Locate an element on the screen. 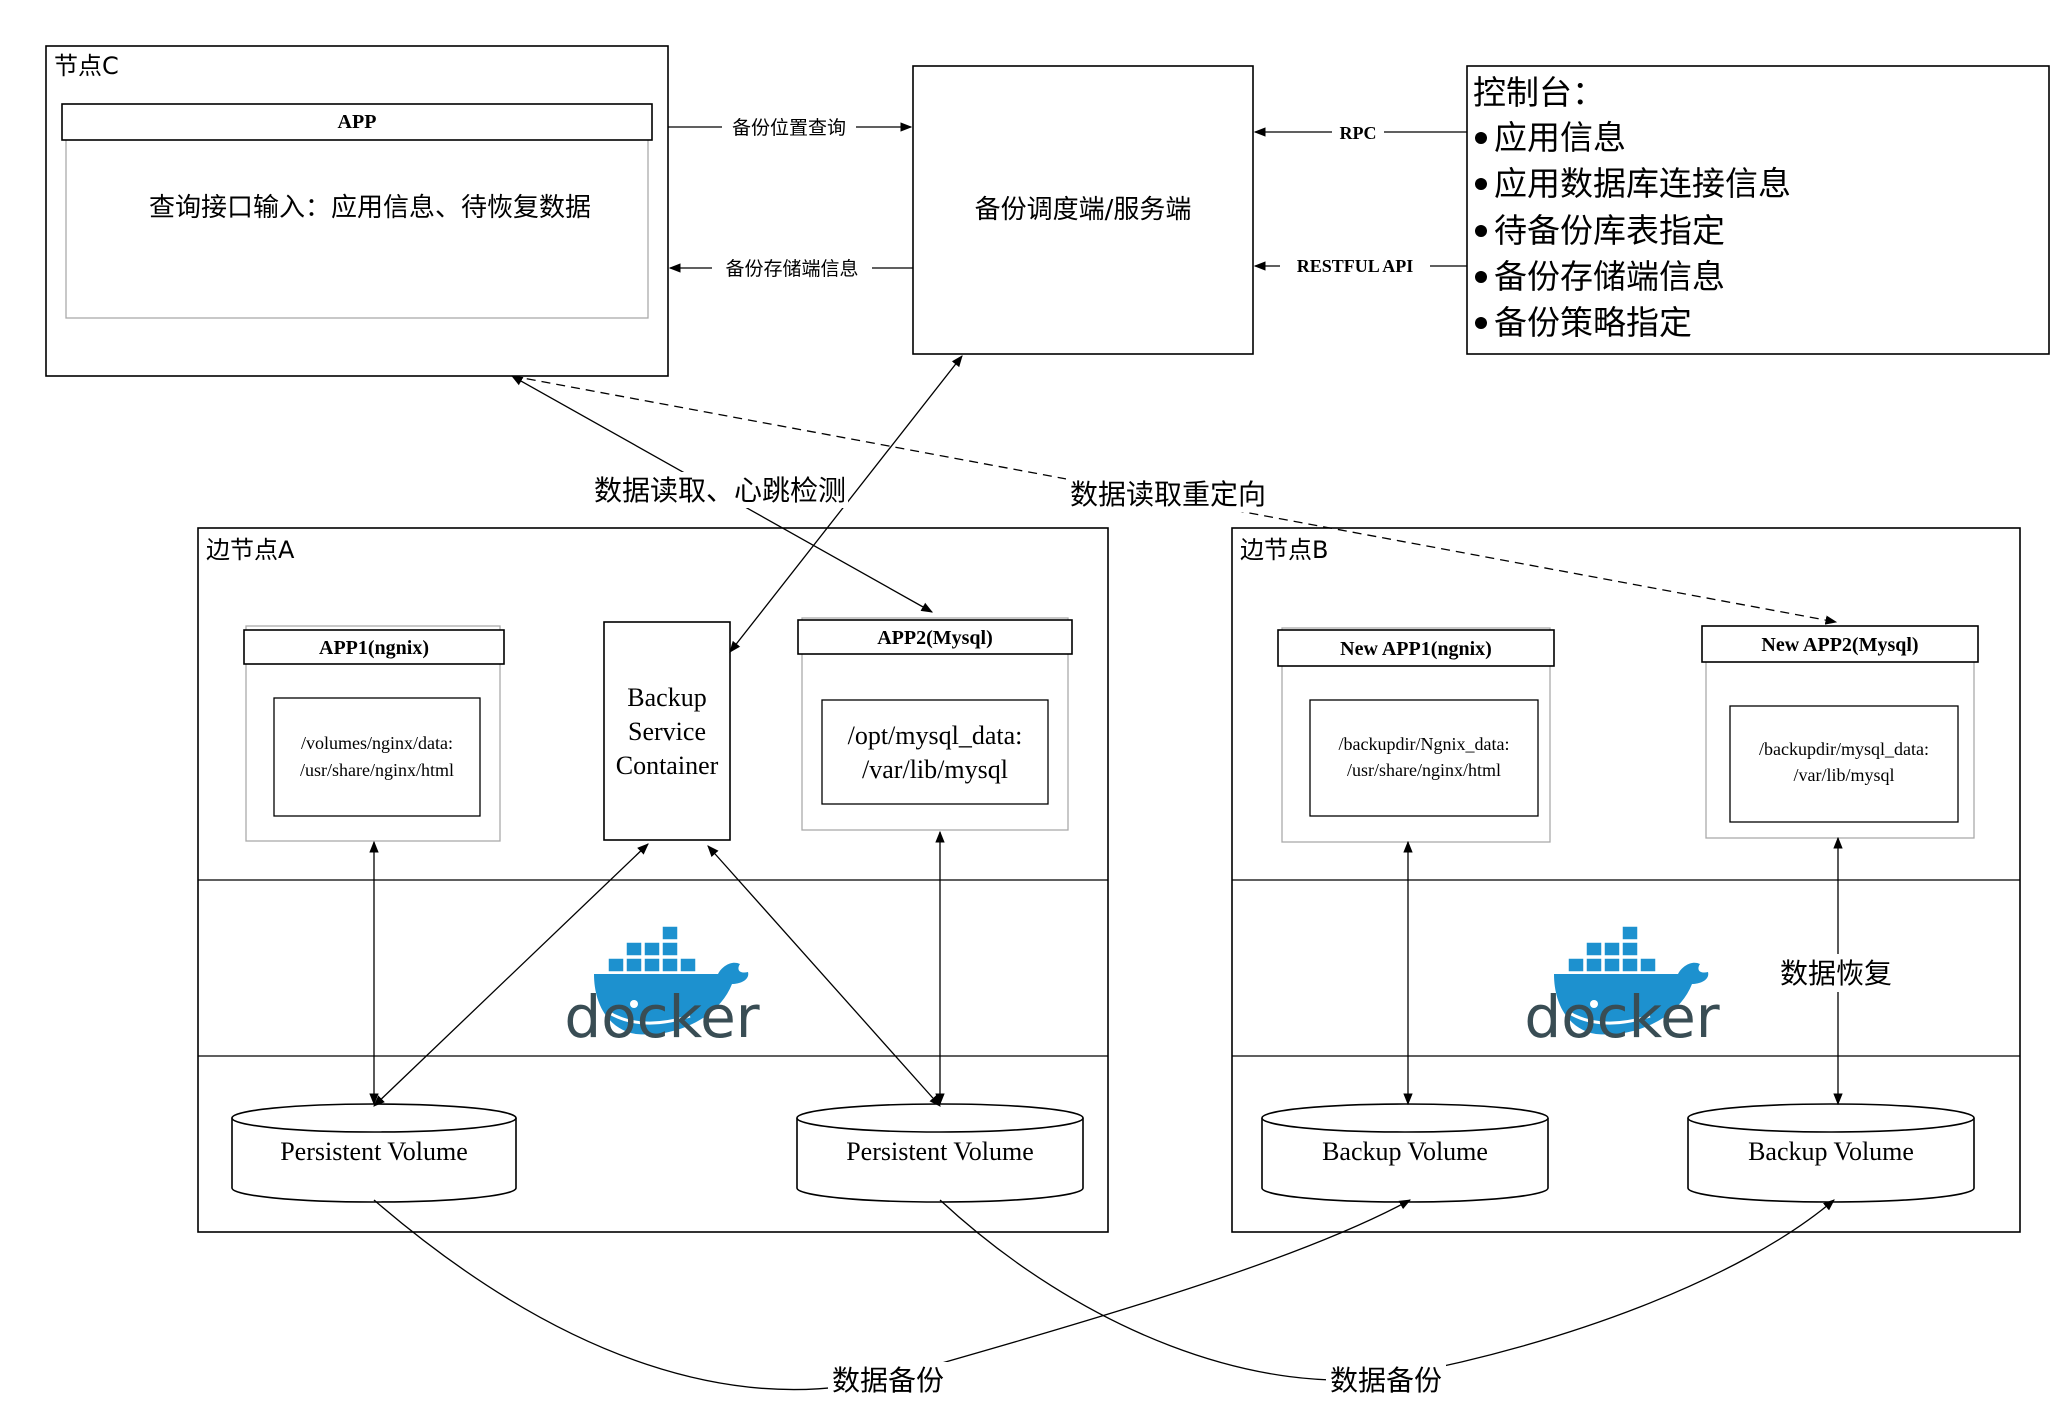 The width and height of the screenshot is (2066, 1403). node-c-app-body: 查询接口输入：应用信息、待恢复数据 is located at coordinates (370, 208).